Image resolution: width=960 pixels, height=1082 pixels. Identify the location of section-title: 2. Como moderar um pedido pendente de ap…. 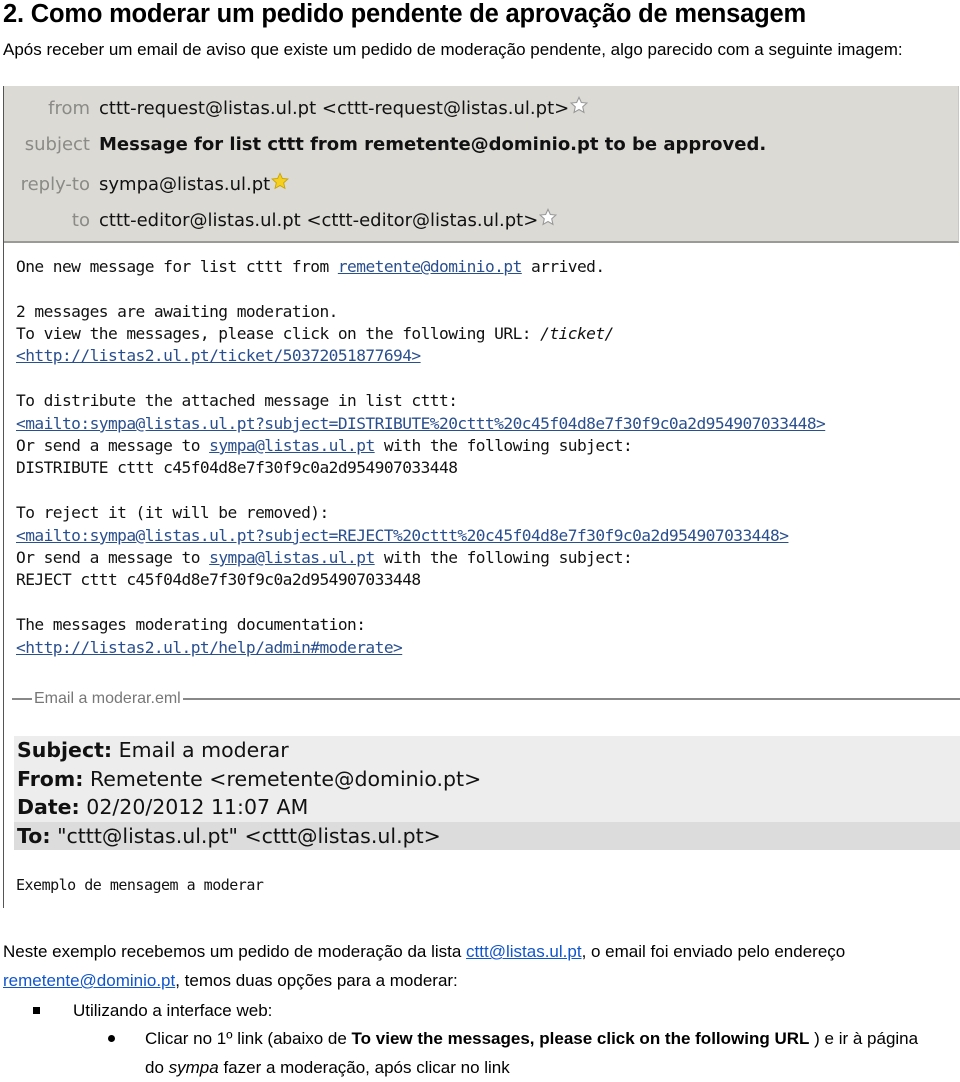
(404, 14).